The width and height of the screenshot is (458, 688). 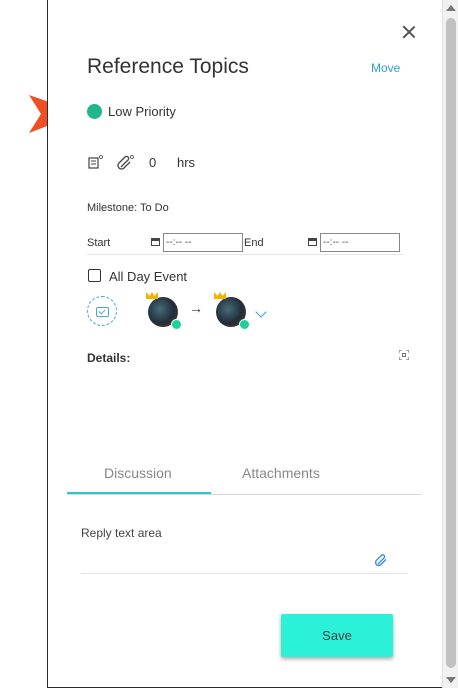 I want to click on notes-icon, so click(x=96, y=162).